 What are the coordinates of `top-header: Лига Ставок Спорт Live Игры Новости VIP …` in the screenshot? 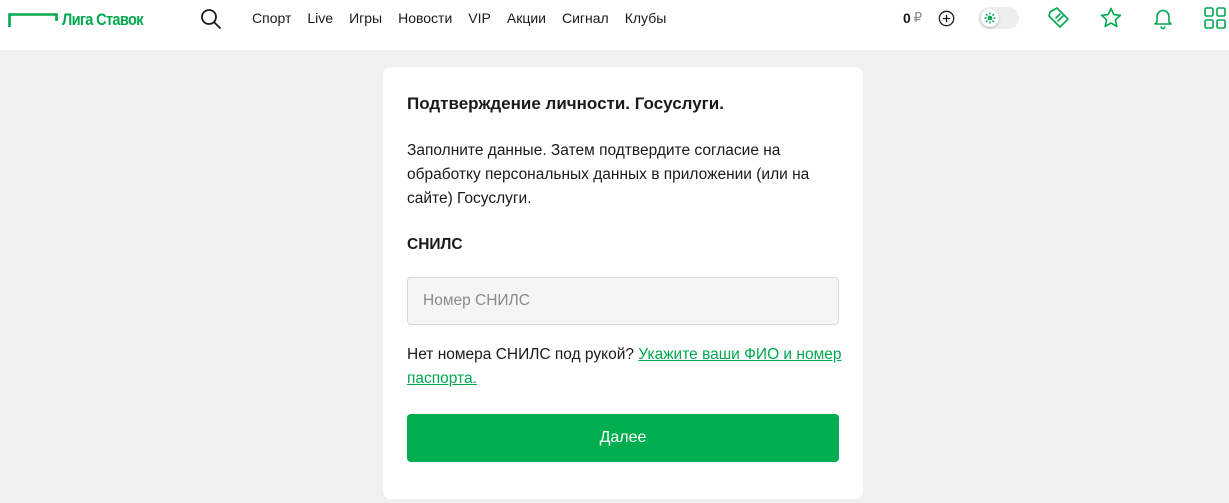 It's located at (614, 25).